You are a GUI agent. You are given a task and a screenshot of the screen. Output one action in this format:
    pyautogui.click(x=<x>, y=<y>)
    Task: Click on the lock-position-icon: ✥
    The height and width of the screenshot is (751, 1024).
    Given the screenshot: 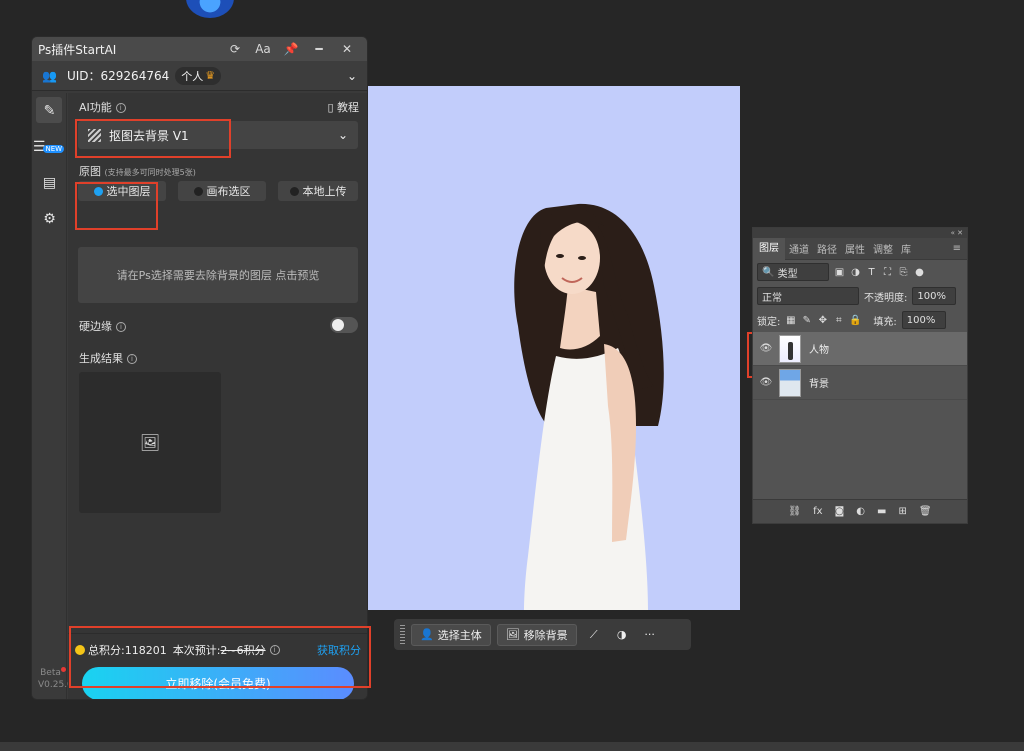 What is the action you would take?
    pyautogui.click(x=822, y=320)
    